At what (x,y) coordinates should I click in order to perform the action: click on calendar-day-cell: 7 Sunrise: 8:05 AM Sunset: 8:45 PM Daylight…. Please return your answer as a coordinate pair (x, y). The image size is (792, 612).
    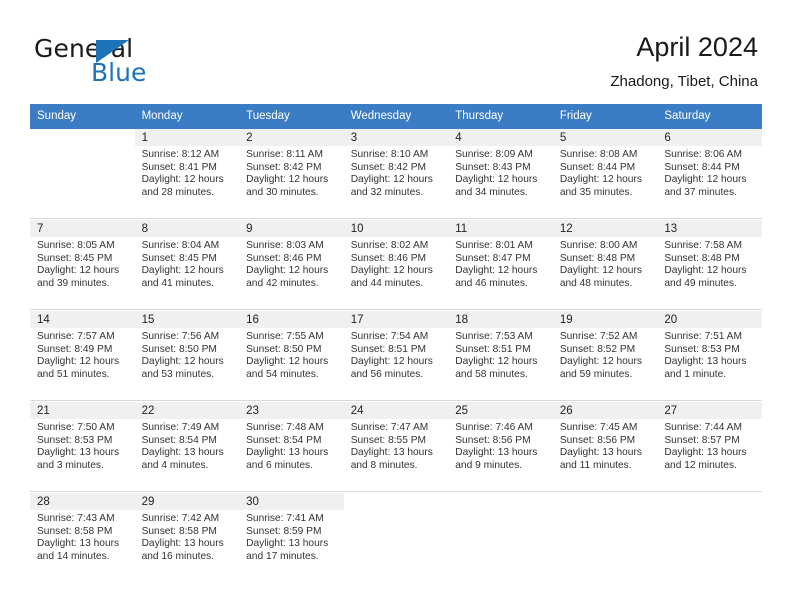
    Looking at the image, I should click on (82, 265).